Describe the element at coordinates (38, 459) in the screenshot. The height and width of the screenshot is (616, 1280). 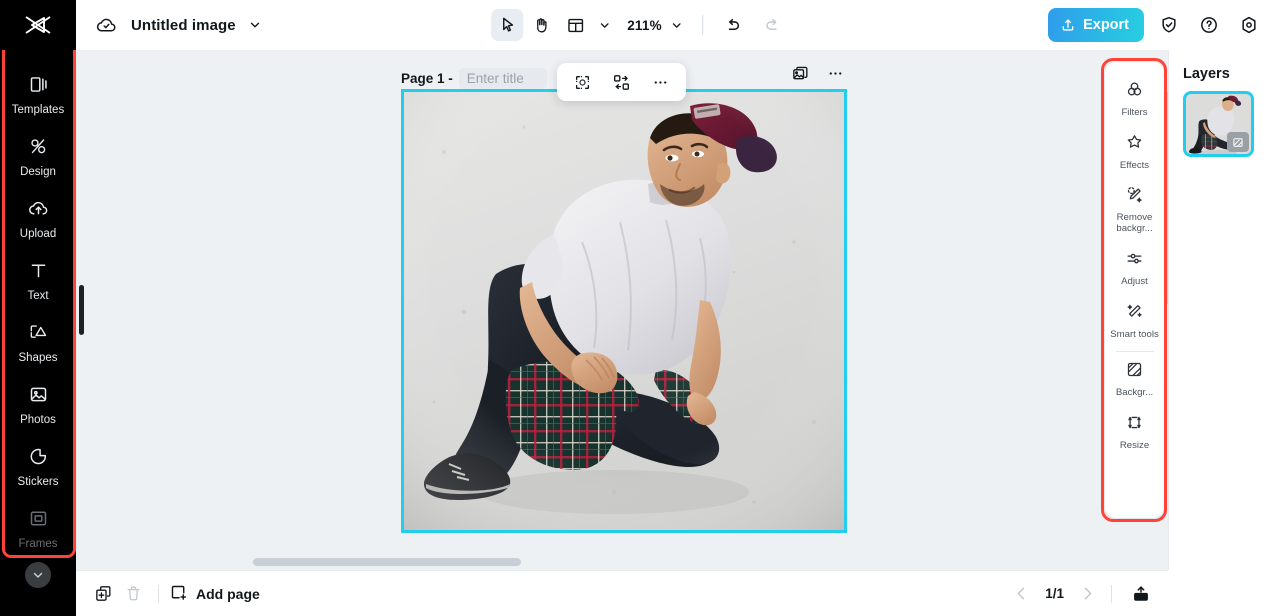
I see `stickers-icon` at that location.